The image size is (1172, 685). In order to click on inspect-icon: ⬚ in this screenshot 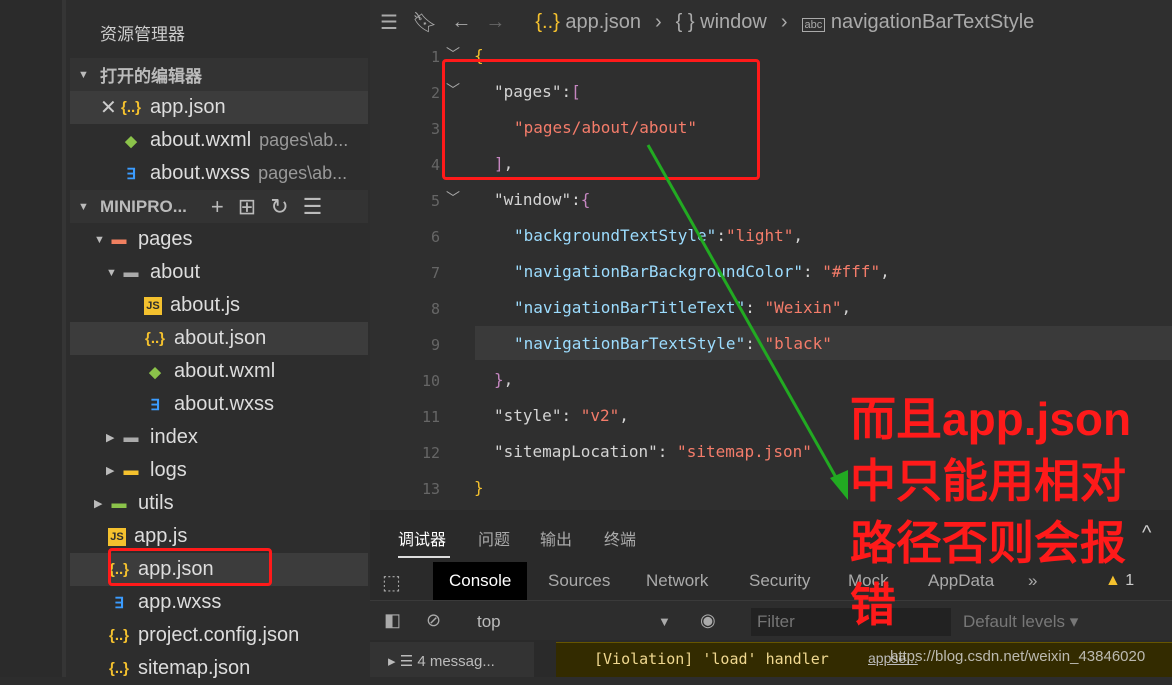, I will do `click(391, 582)`.